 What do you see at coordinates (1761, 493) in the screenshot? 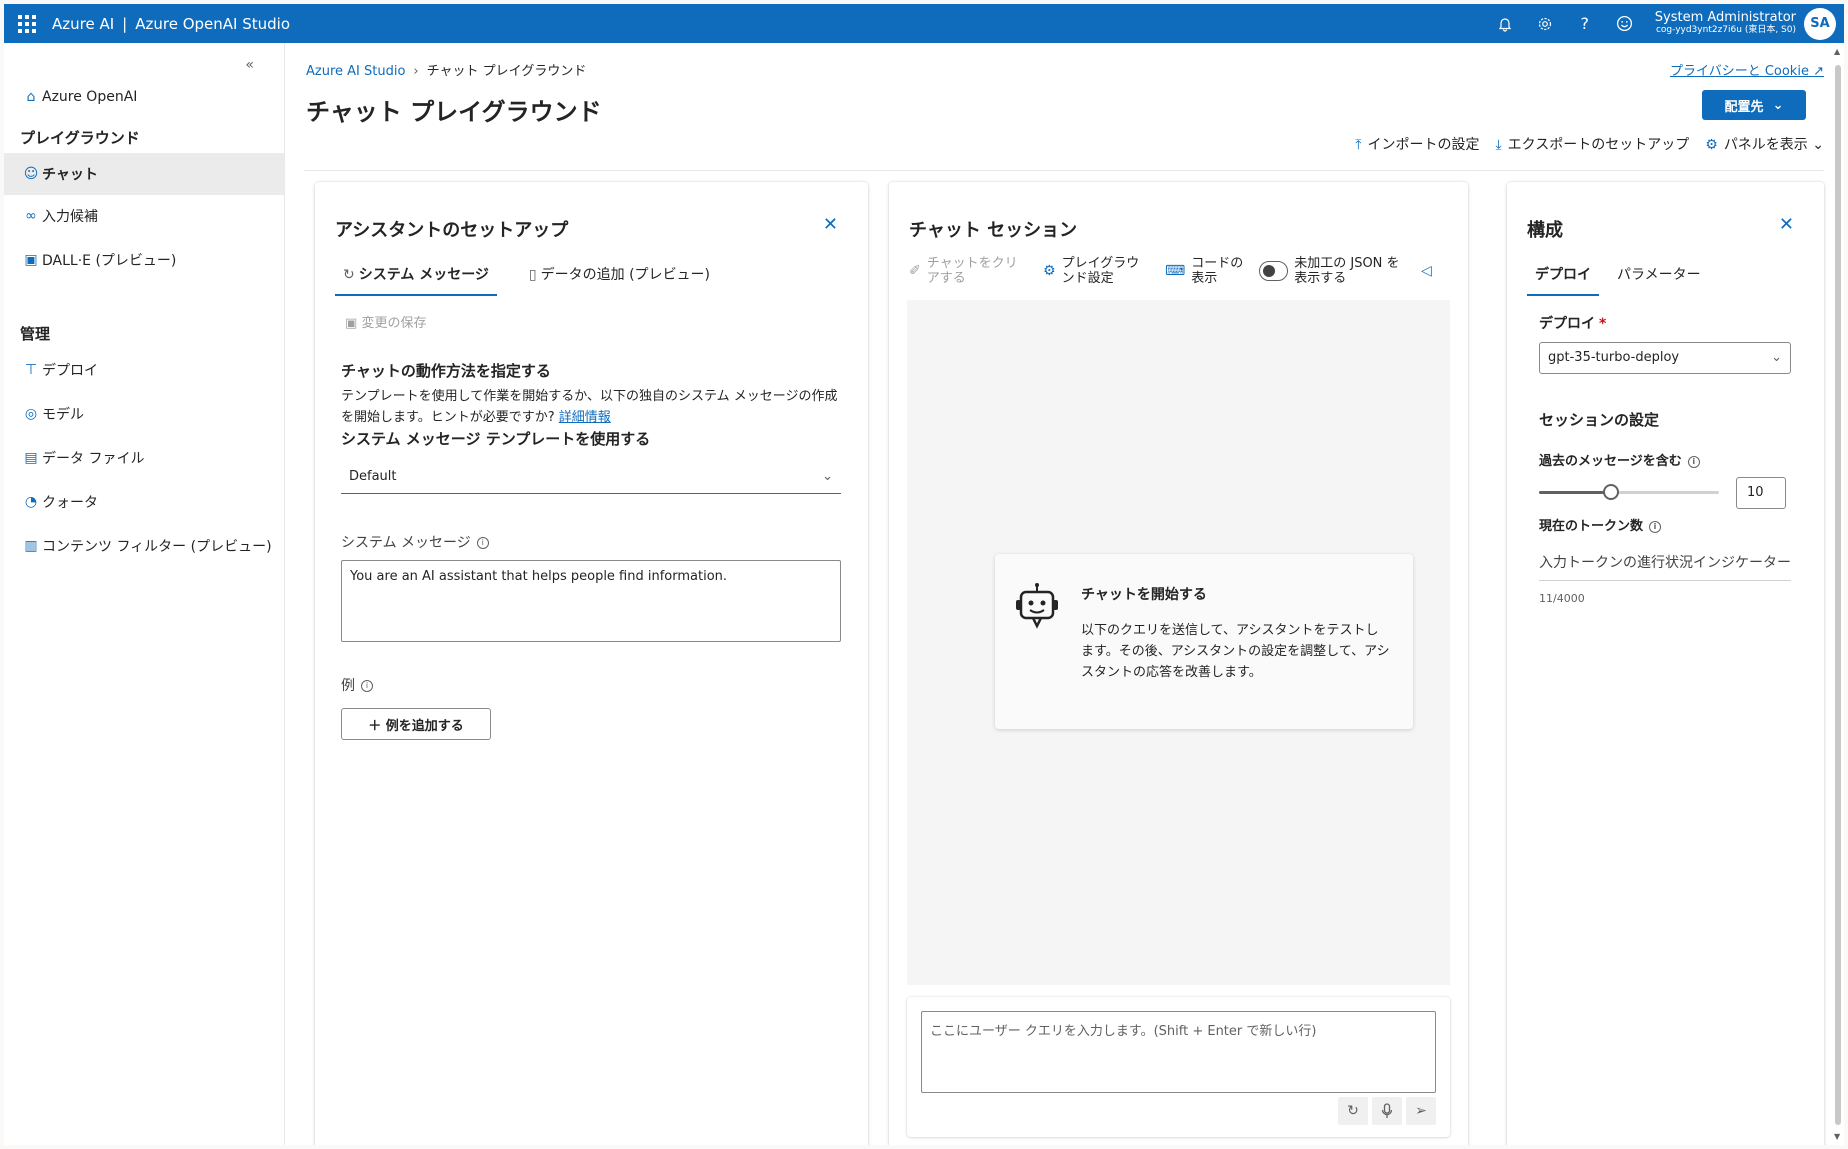
I see `past-messages-number-input: 10` at bounding box center [1761, 493].